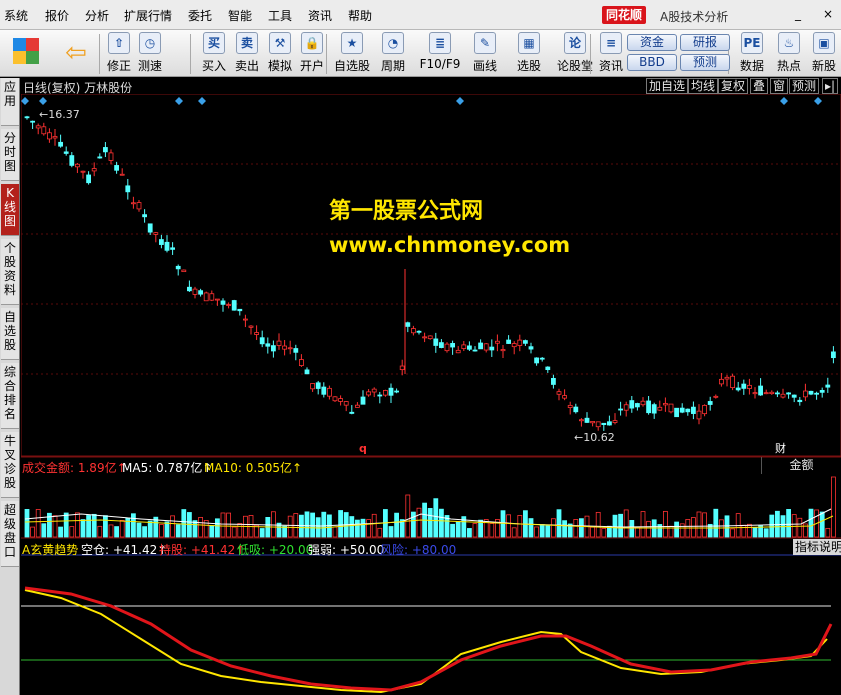  What do you see at coordinates (10, 155) in the screenshot?
I see `tab-intraday: 分时图` at bounding box center [10, 155].